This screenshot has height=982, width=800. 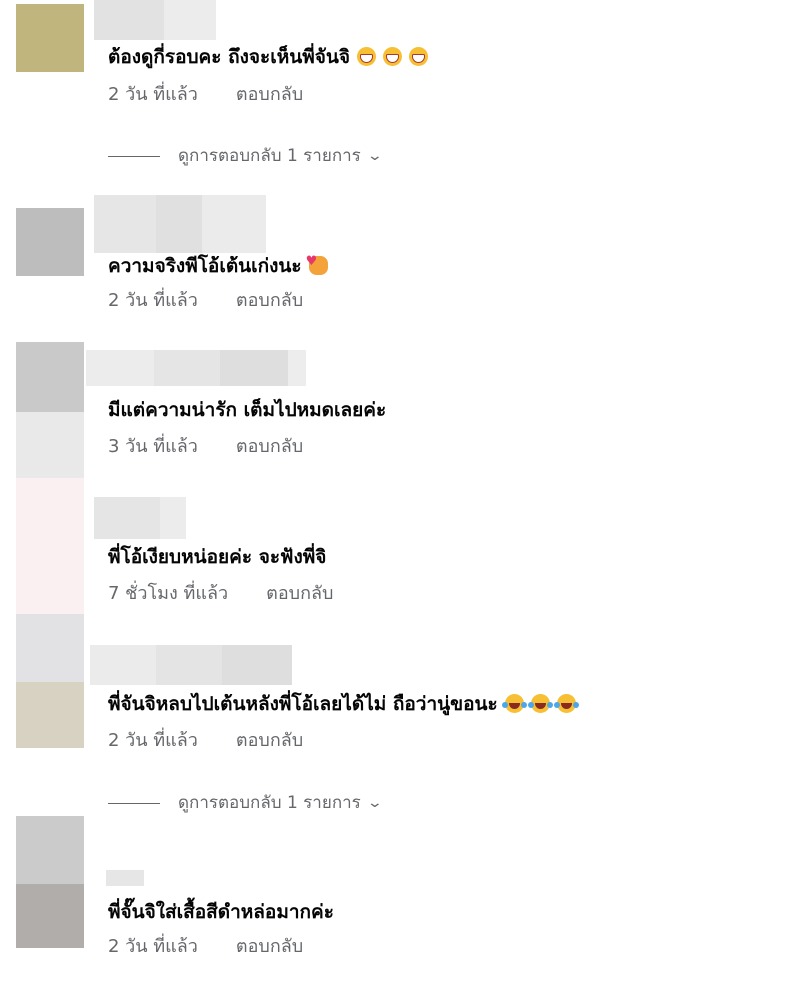 What do you see at coordinates (317, 262) in the screenshot?
I see `smiling-face-with-hearts-icon` at bounding box center [317, 262].